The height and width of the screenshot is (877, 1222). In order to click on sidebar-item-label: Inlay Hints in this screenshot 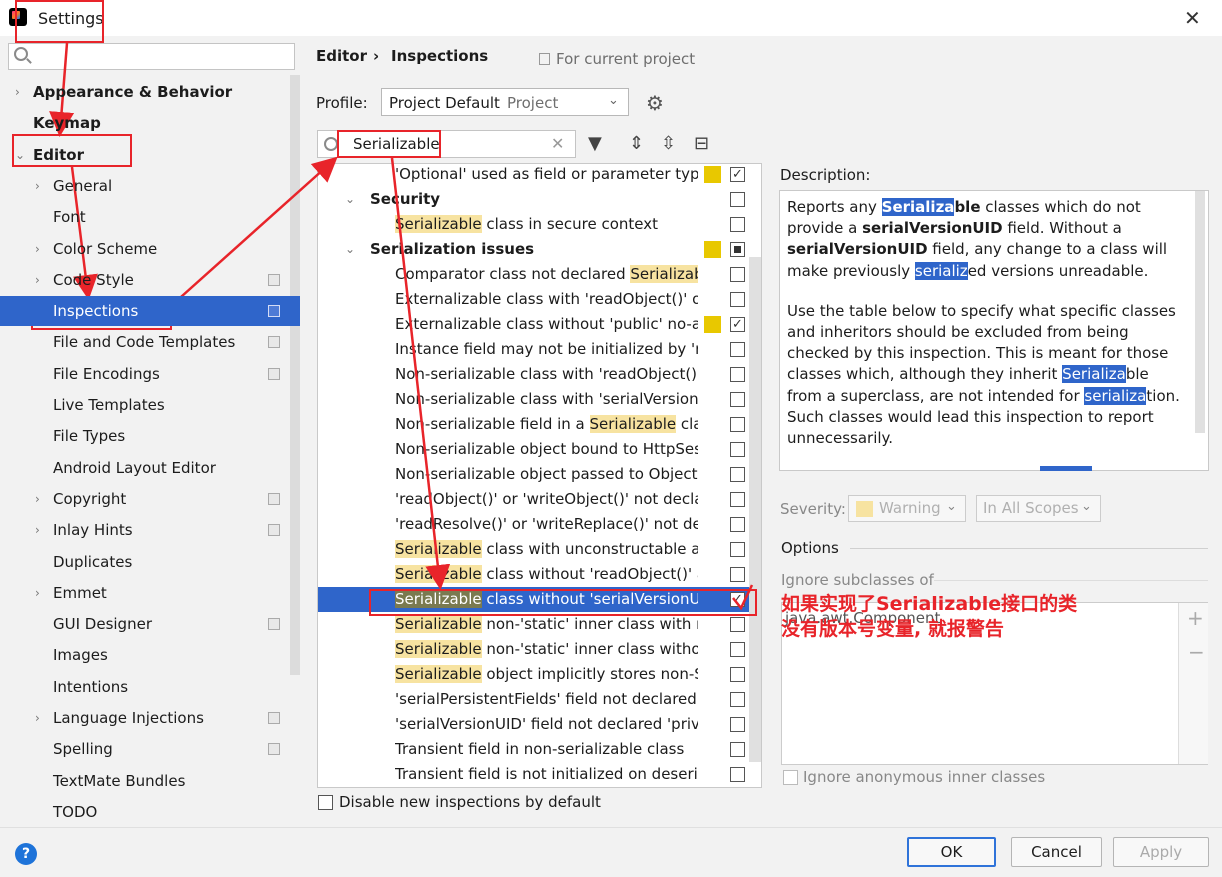, I will do `click(93, 530)`.